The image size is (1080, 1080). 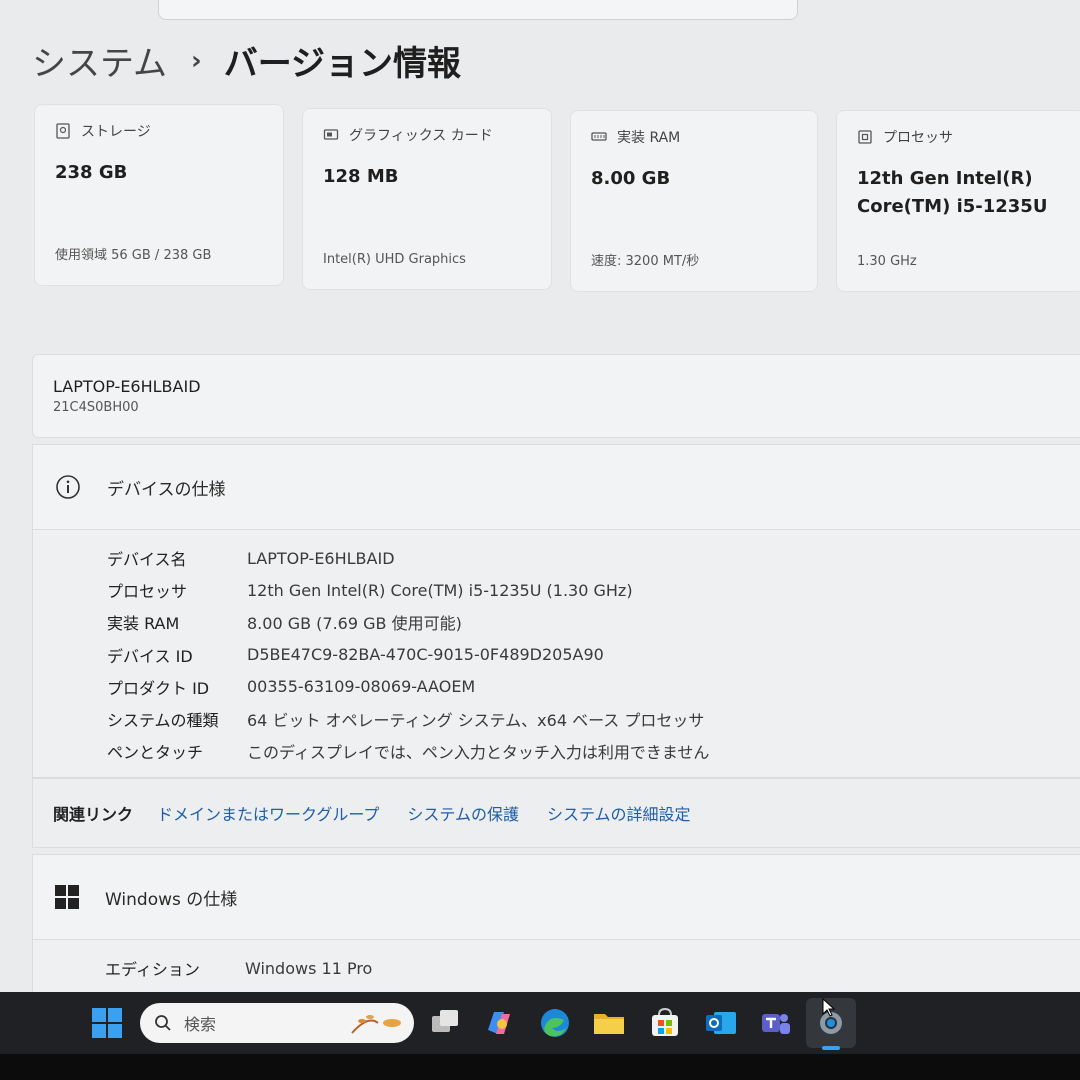 What do you see at coordinates (342, 64) in the screenshot?
I see `page-title: バージョン情報` at bounding box center [342, 64].